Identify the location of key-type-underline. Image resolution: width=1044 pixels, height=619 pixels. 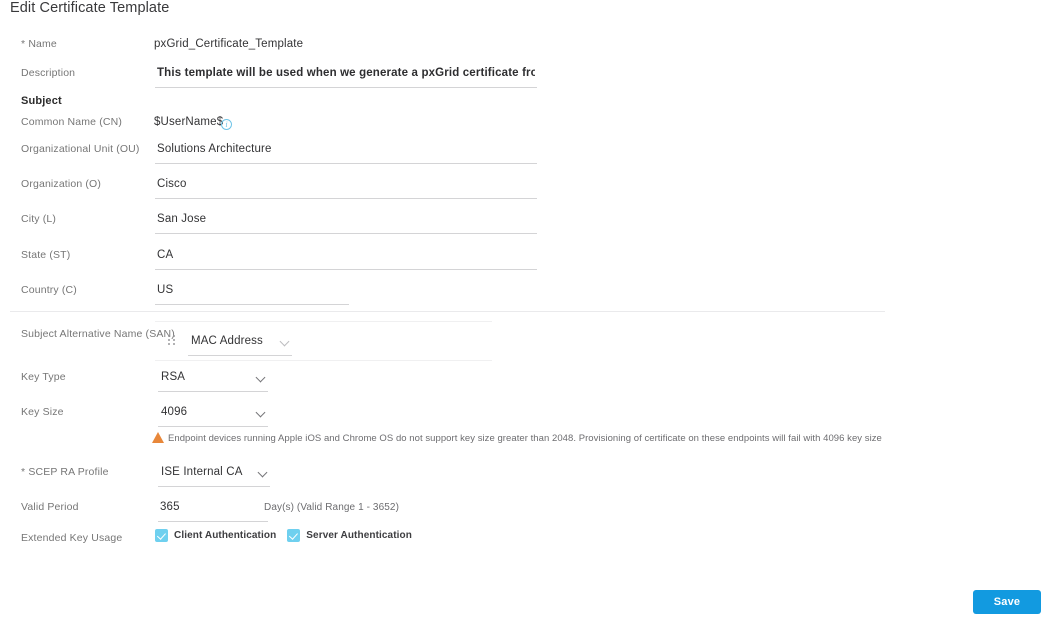
(213, 391).